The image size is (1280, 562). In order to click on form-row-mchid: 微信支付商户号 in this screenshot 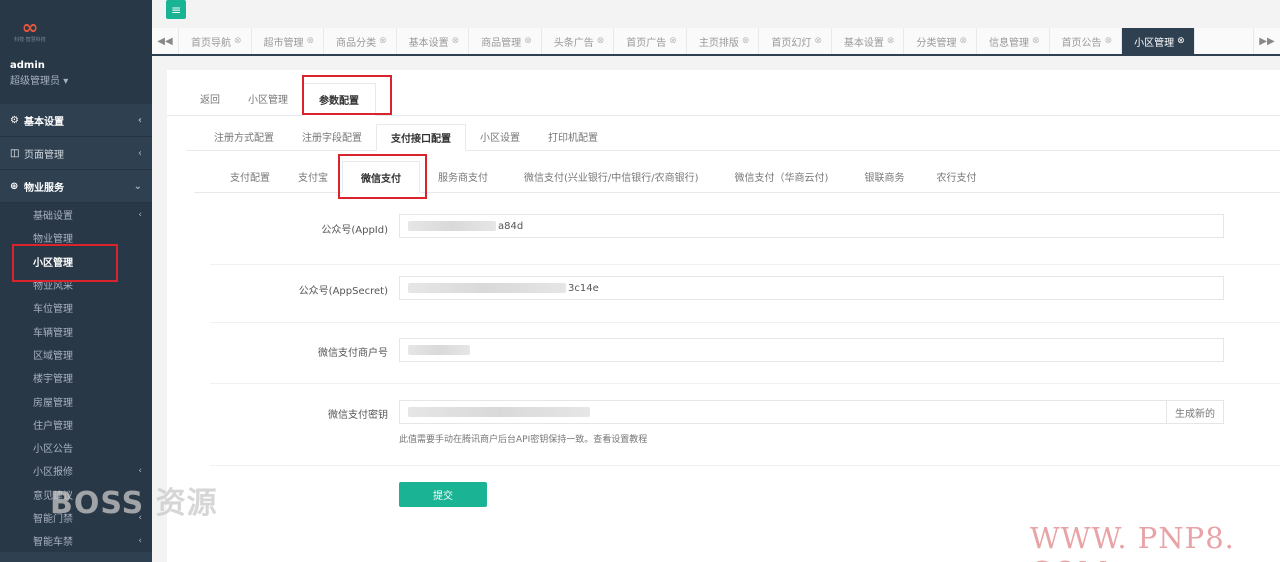, I will do `click(745, 353)`.